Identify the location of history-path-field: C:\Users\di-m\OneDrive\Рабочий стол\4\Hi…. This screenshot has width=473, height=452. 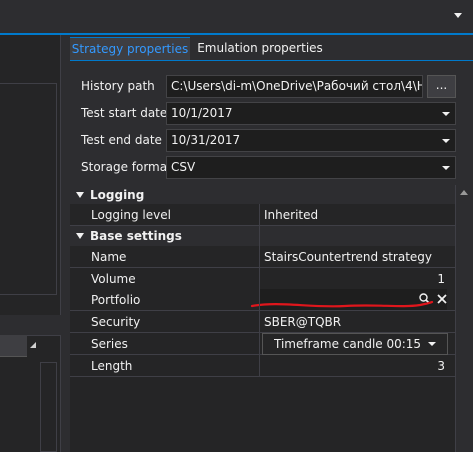
(294, 86).